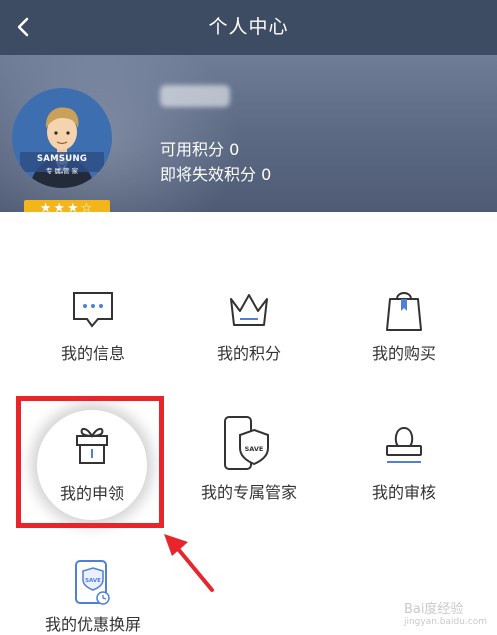 This screenshot has width=497, height=635. I want to click on avatar: SAMSUNG 专 属 管 家 ★★★☆, so click(62, 150).